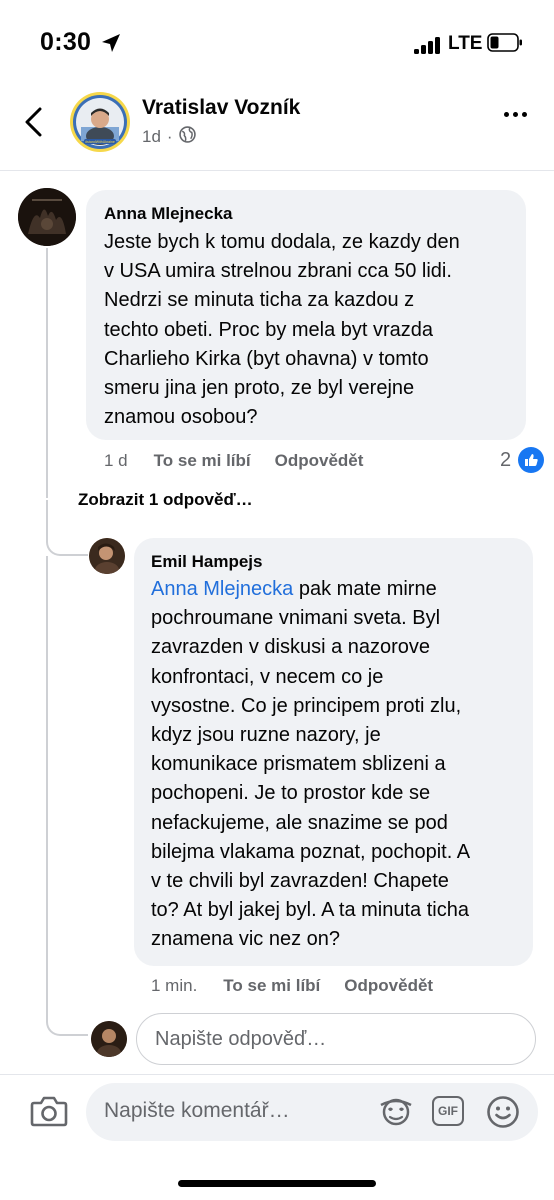 This screenshot has height=1200, width=554. Describe the element at coordinates (503, 1114) in the screenshot. I see `emoji-icon` at that location.